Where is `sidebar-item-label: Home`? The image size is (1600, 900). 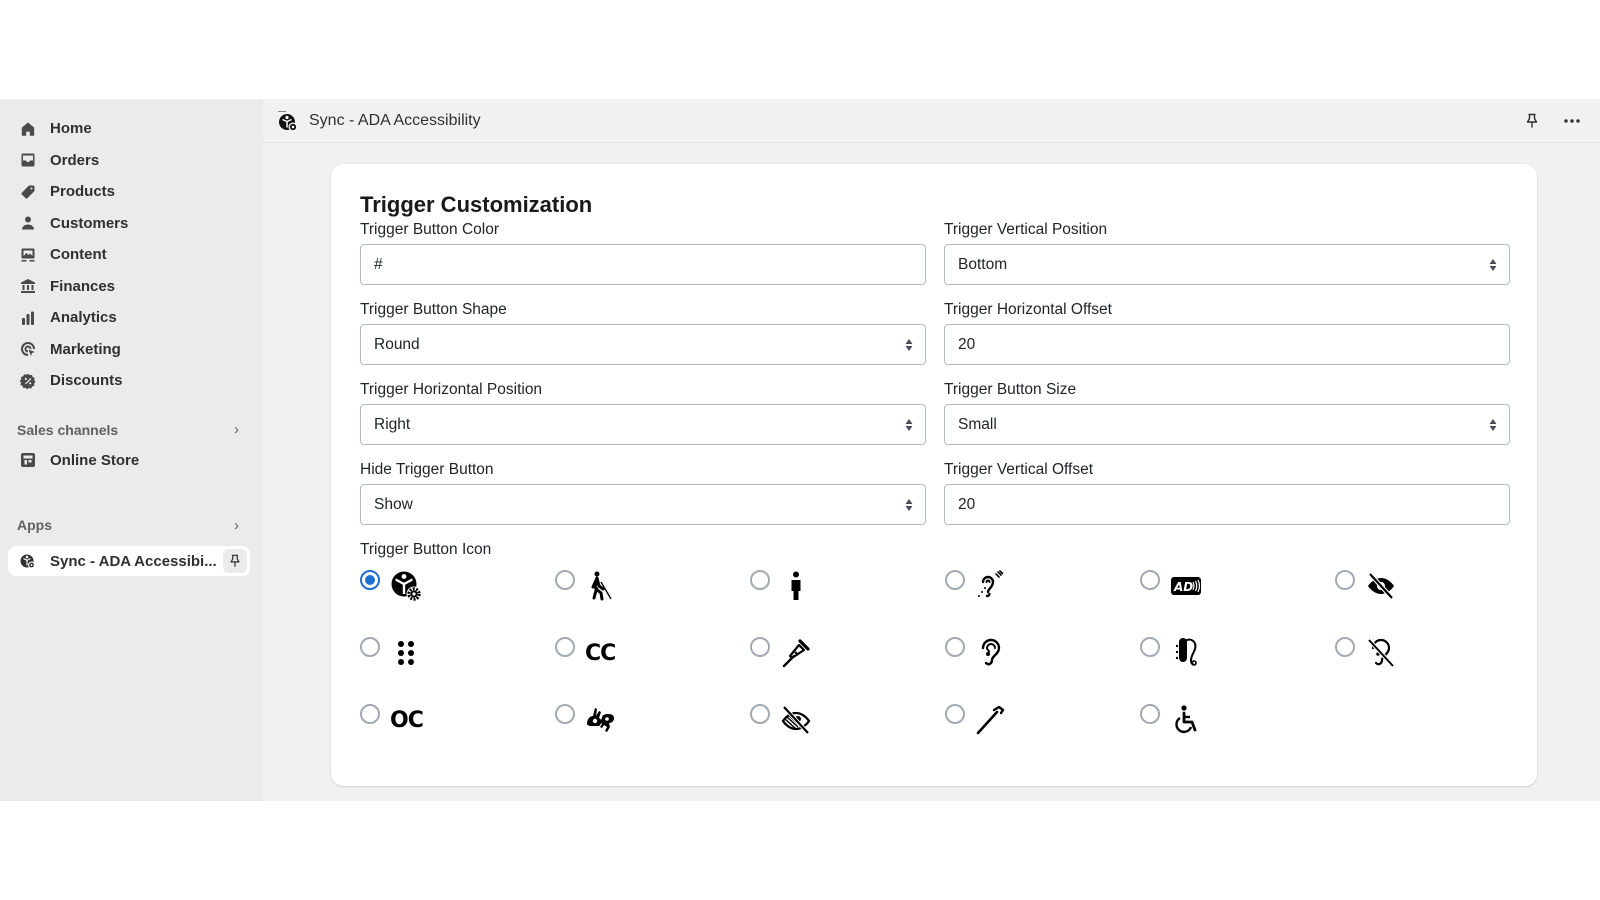
sidebar-item-label: Home is located at coordinates (71, 129).